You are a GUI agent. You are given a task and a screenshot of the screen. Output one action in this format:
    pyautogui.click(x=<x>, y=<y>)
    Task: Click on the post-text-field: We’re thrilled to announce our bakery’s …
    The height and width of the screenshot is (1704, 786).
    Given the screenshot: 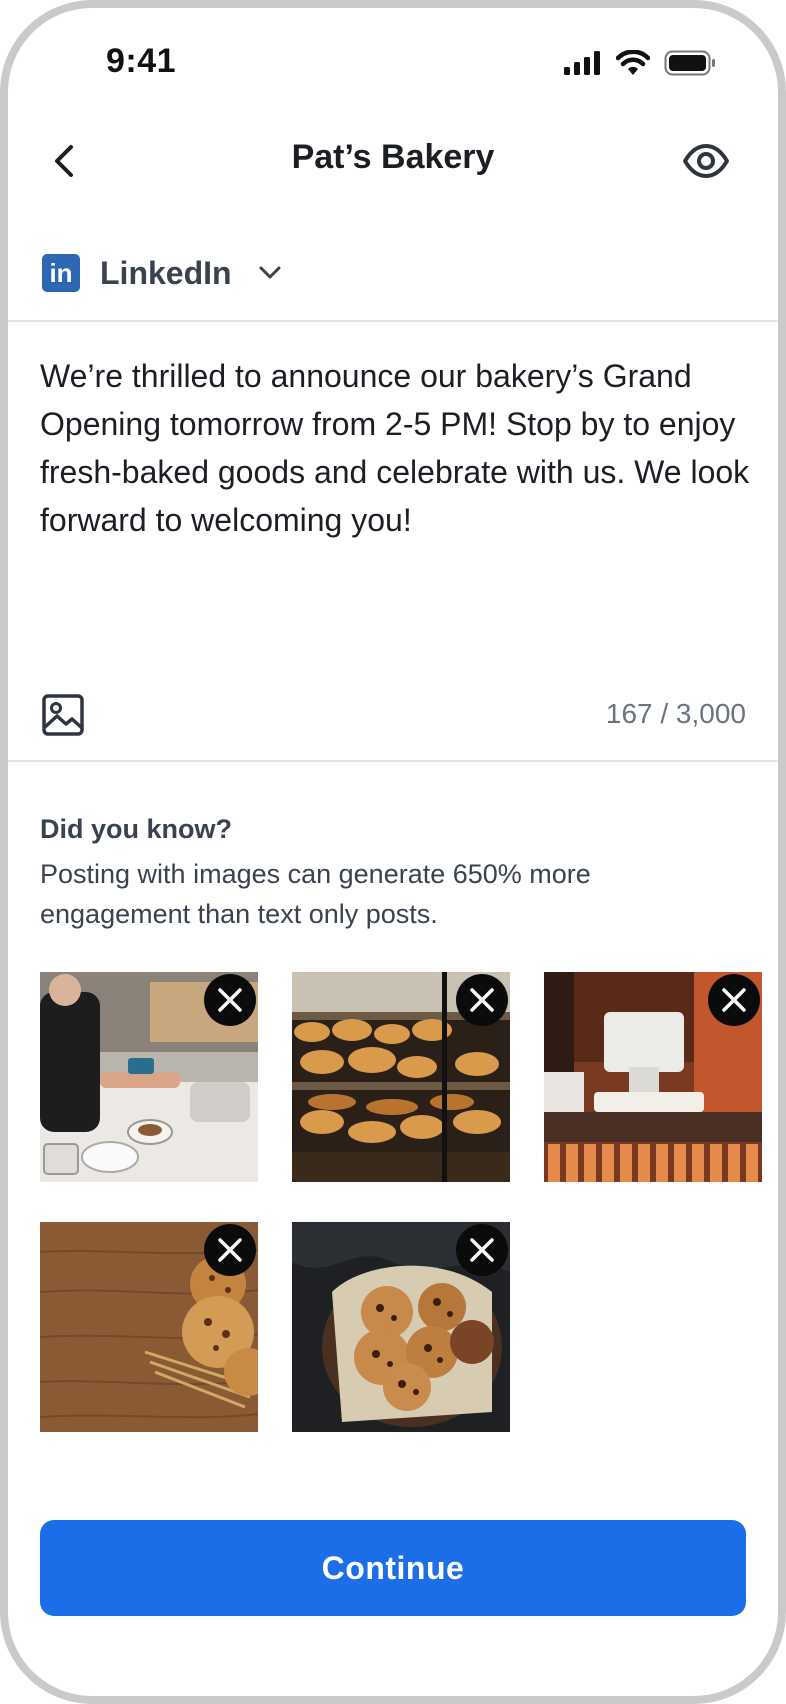 What is the action you would take?
    pyautogui.click(x=397, y=448)
    